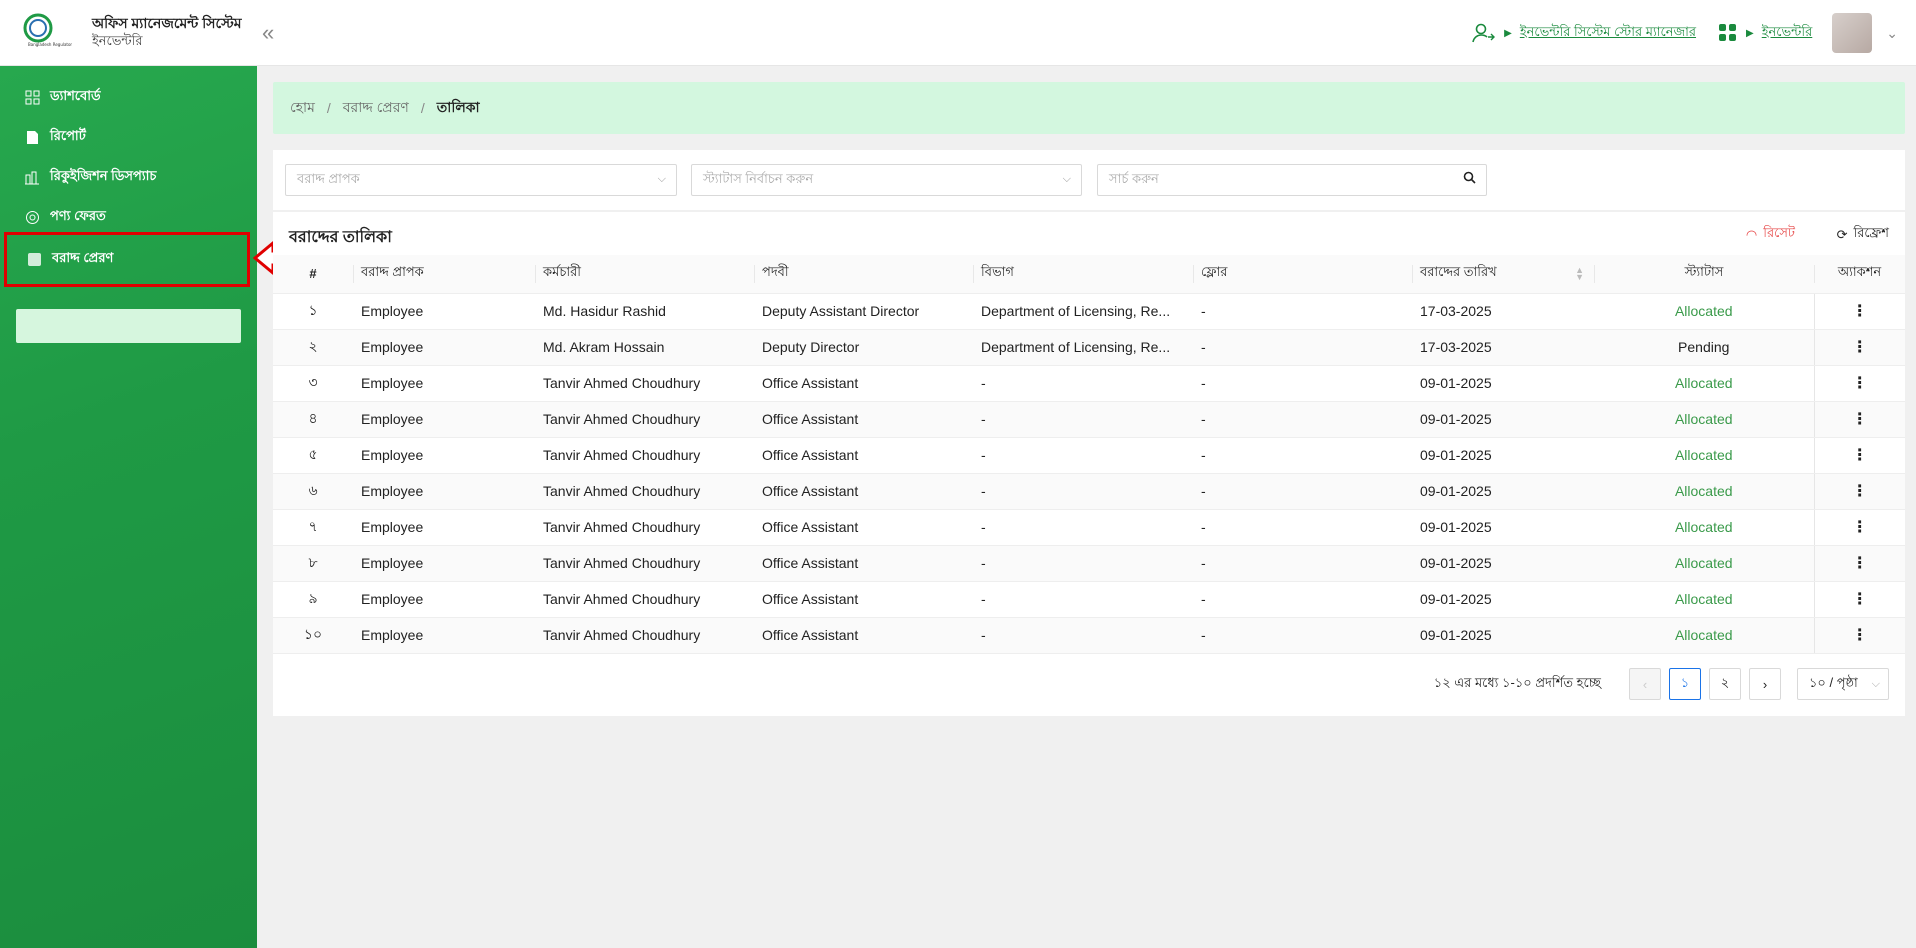 This screenshot has width=1916, height=948. I want to click on page-1-button: ১, so click(1685, 684).